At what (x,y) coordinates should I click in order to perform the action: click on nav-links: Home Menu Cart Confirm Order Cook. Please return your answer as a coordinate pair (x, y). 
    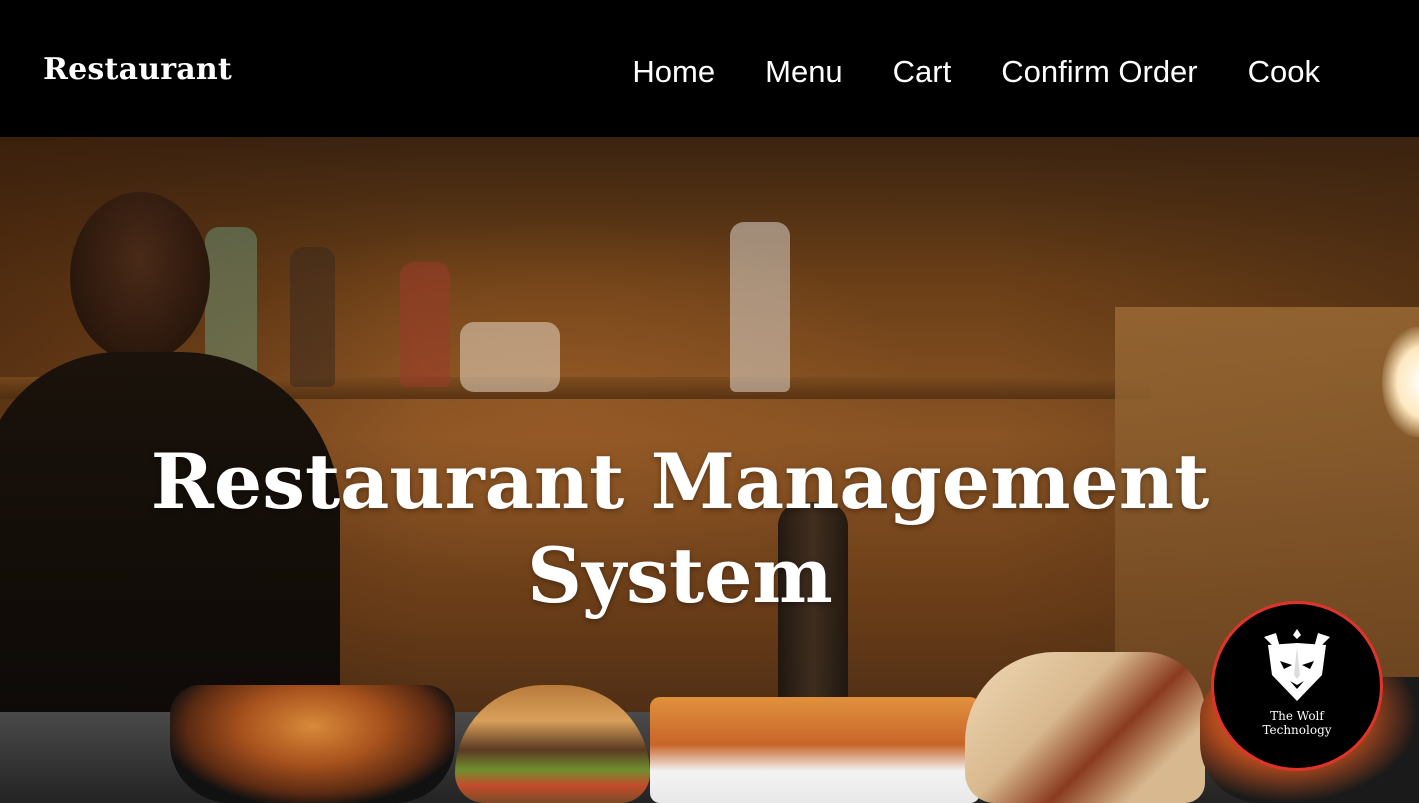
    Looking at the image, I should click on (976, 72).